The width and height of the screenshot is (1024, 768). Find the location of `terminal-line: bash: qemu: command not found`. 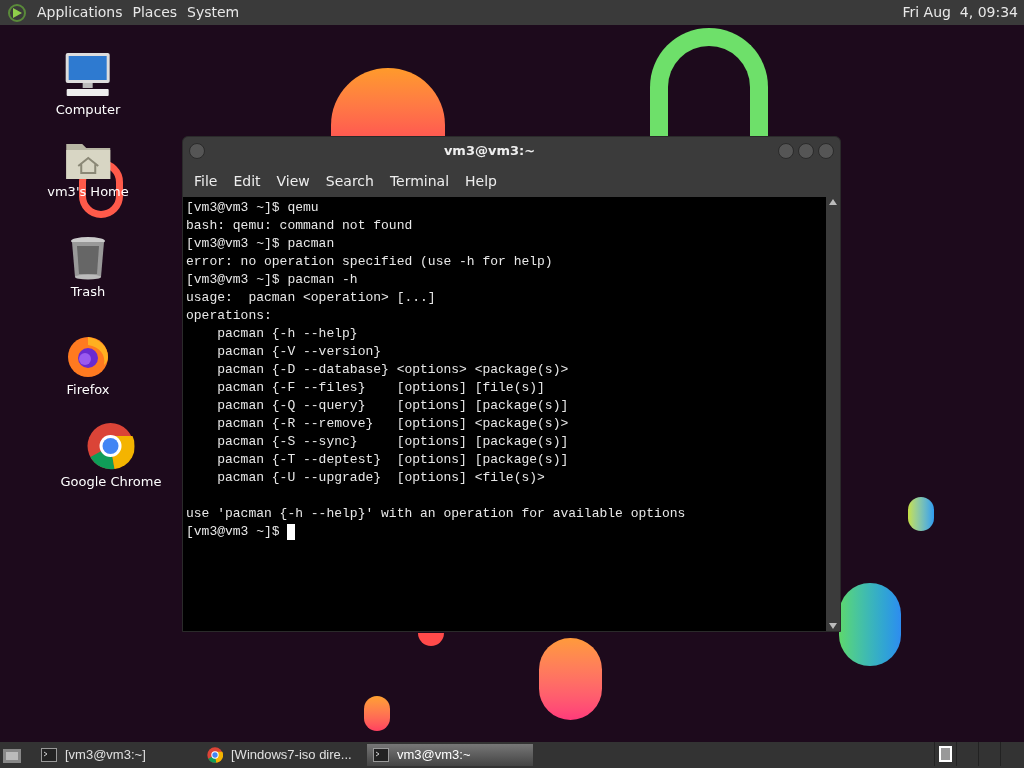

terminal-line: bash: qemu: command not found is located at coordinates (300, 226).